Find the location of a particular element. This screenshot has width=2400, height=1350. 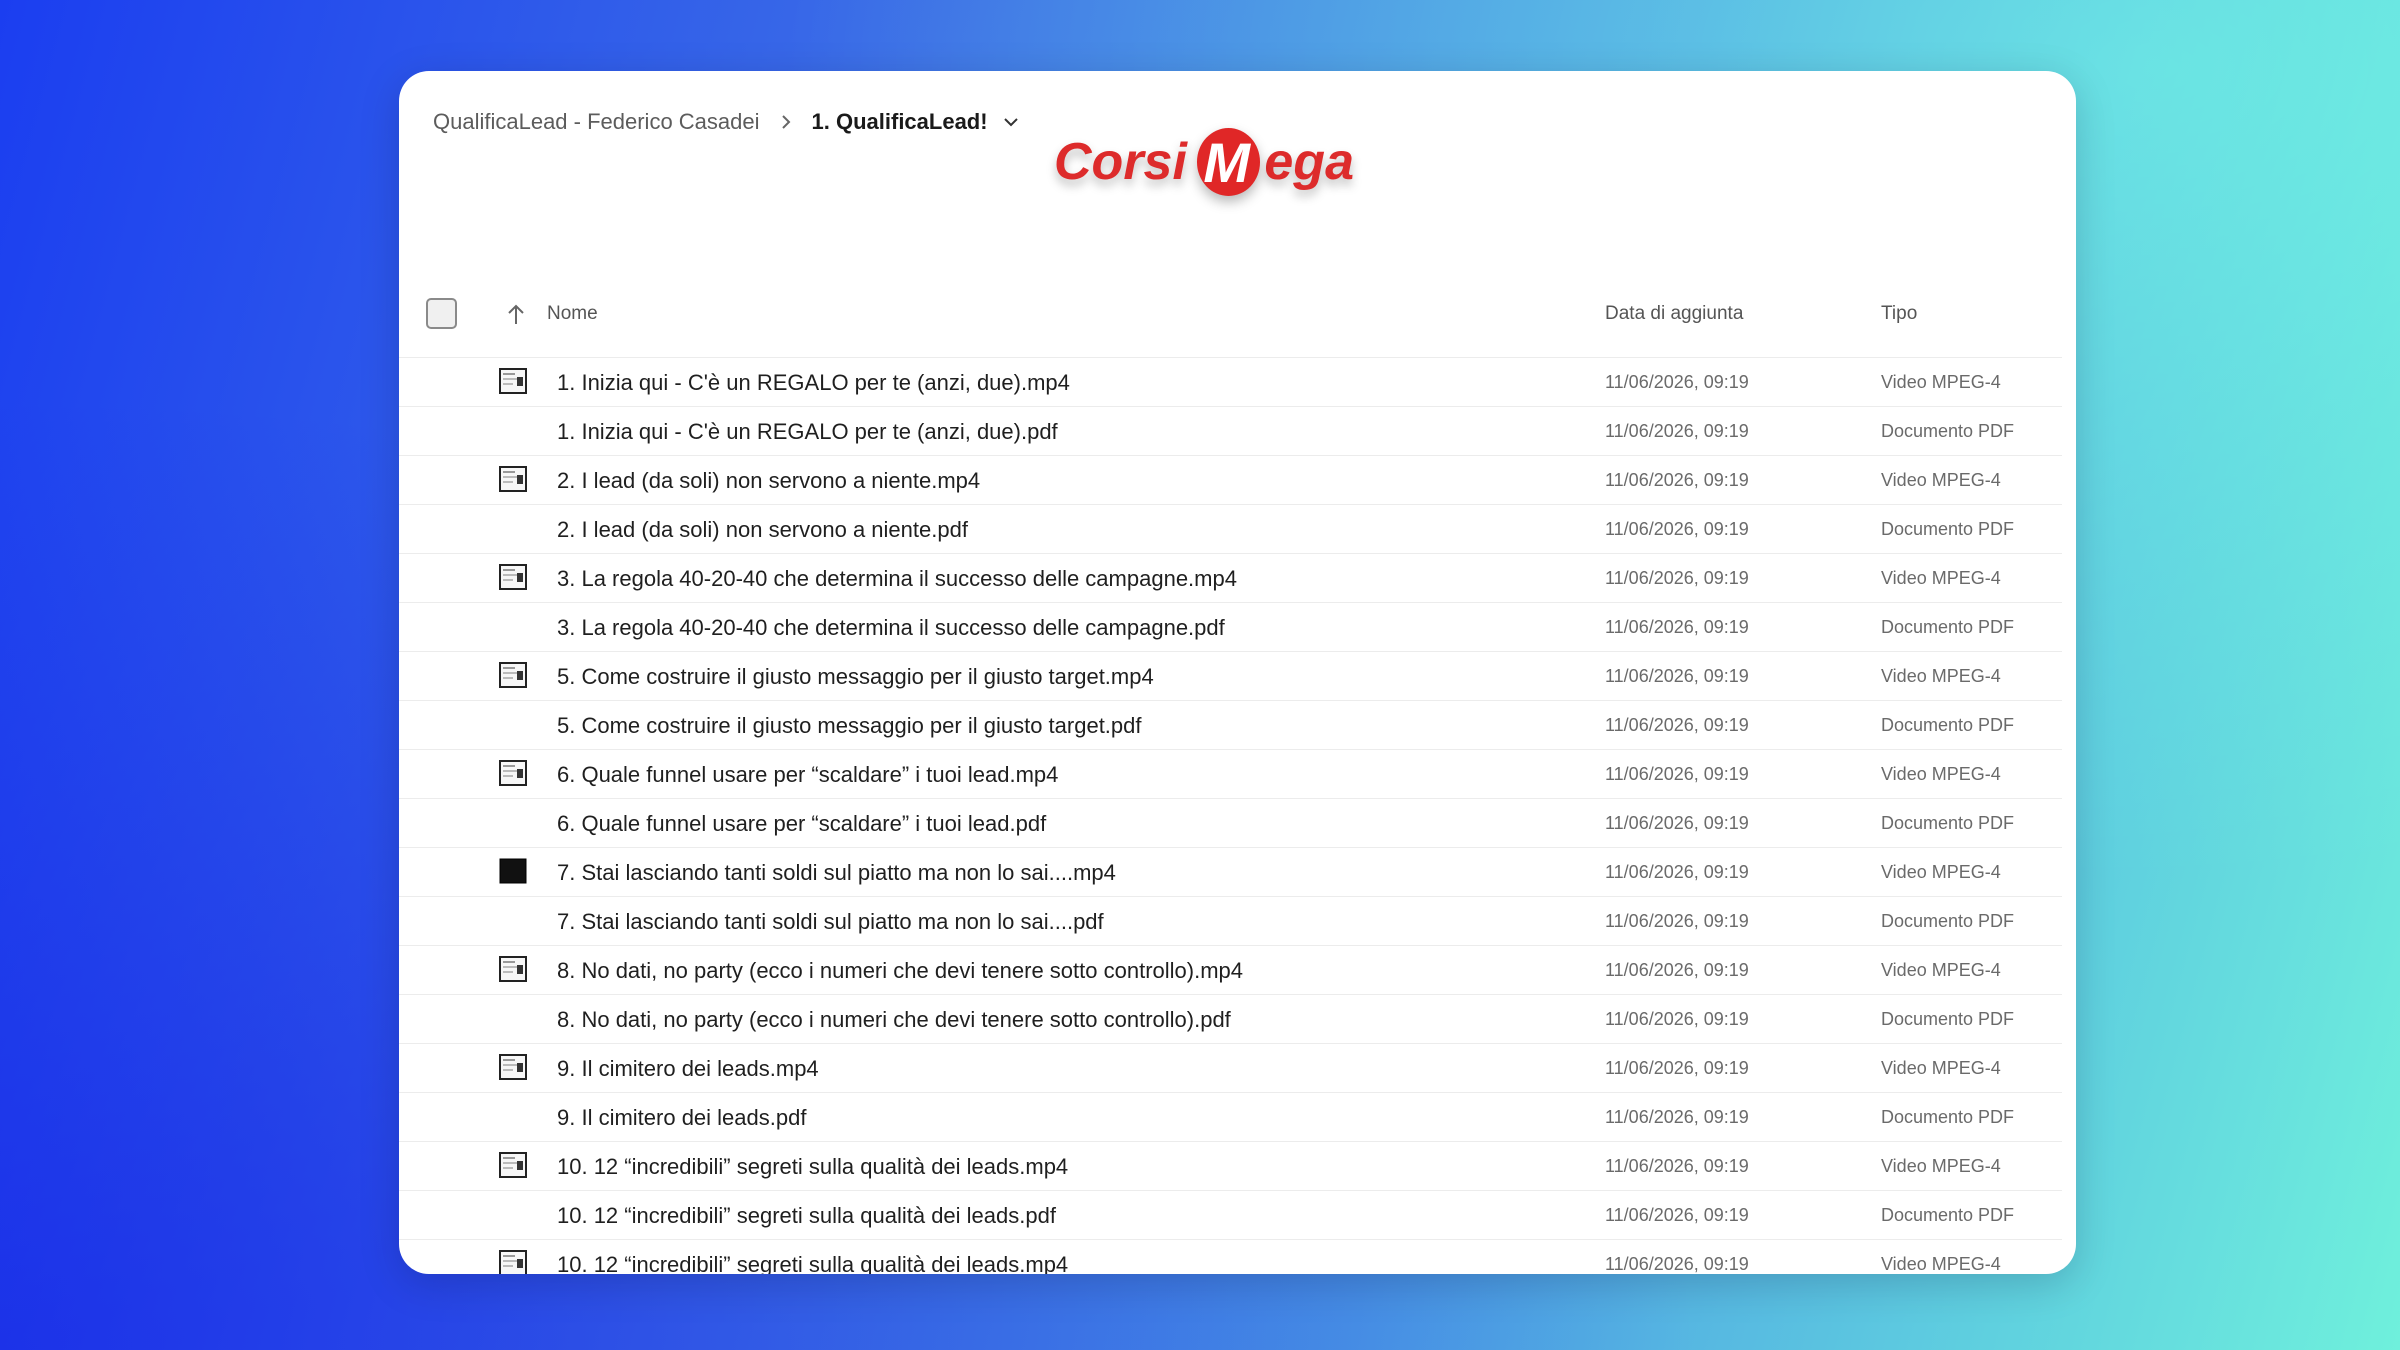

logo-m-badge: M is located at coordinates (1228, 162).